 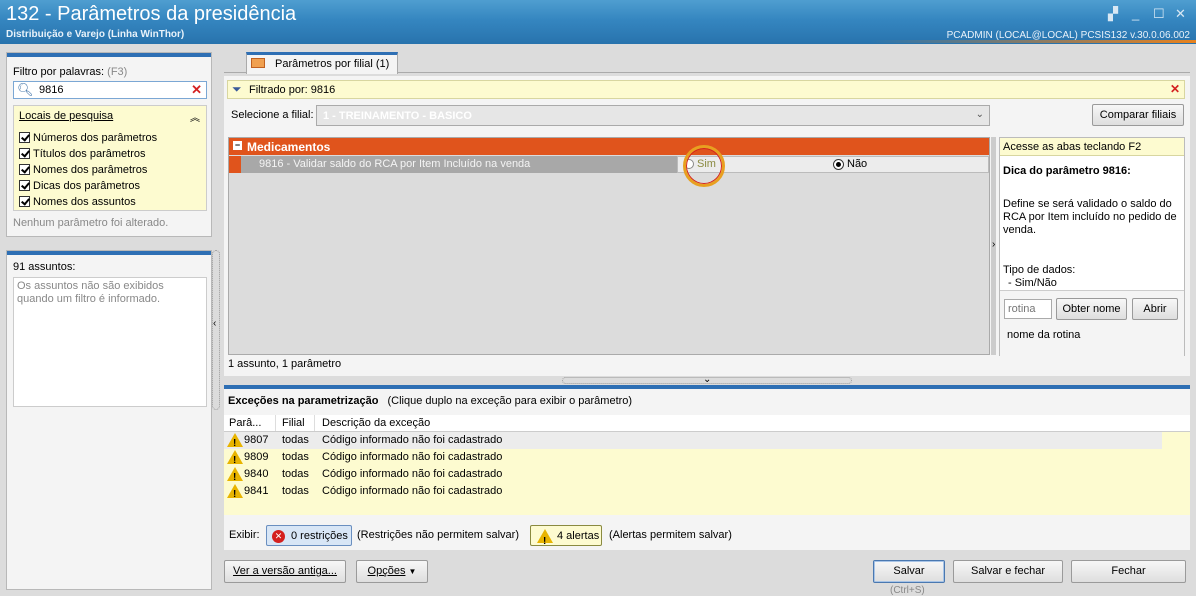 What do you see at coordinates (1092, 147) in the screenshot?
I see `tip-hint: Acesse as abas teclando F2` at bounding box center [1092, 147].